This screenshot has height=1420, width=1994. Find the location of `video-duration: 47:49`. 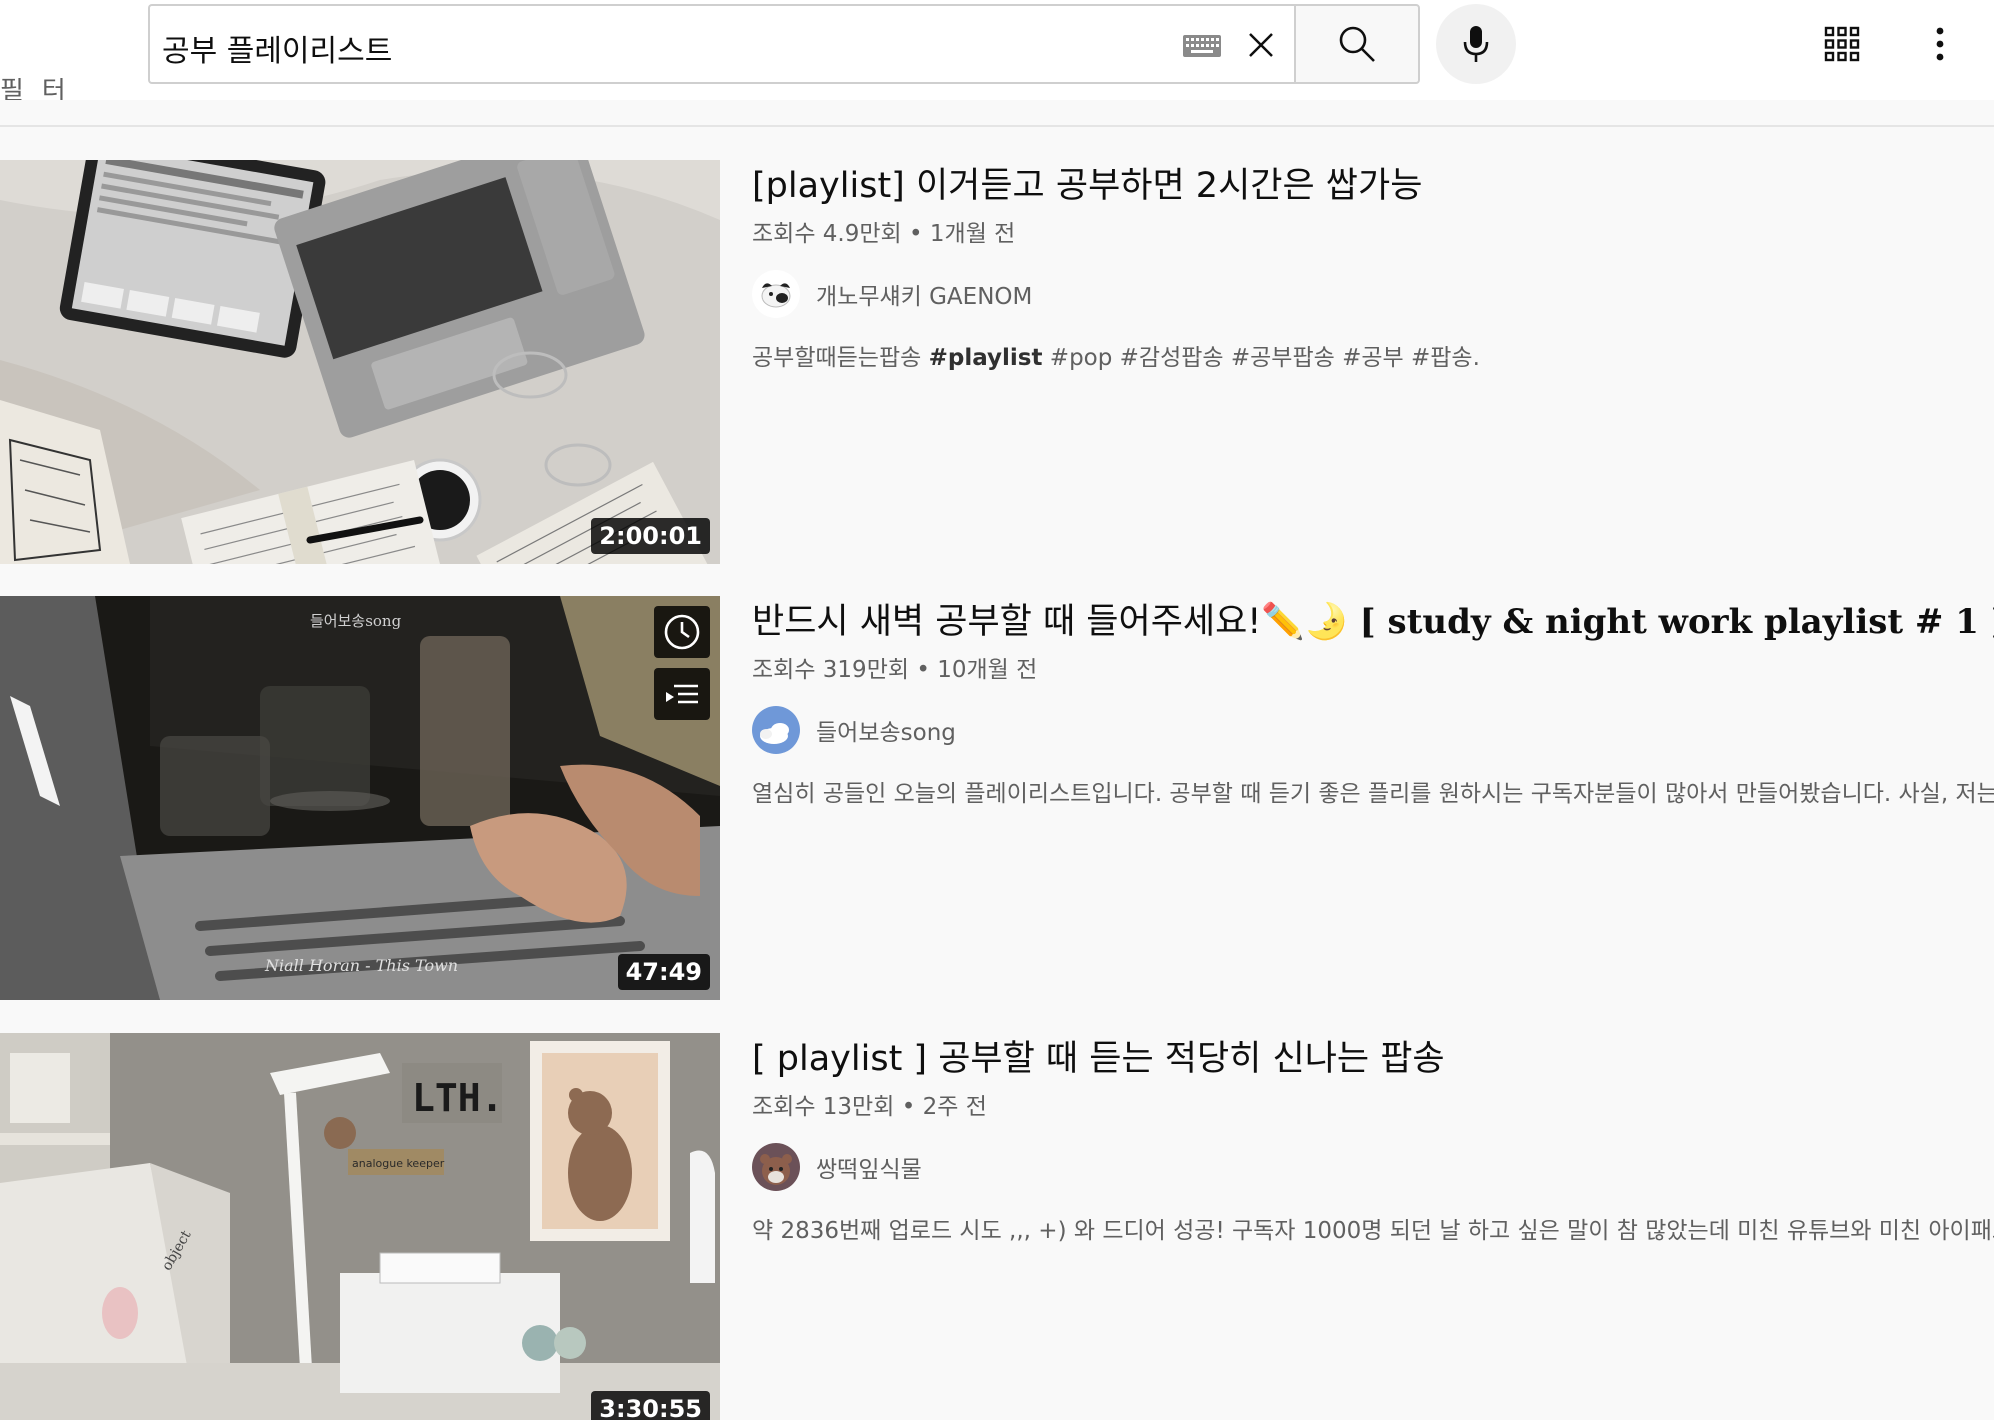

video-duration: 47:49 is located at coordinates (663, 972).